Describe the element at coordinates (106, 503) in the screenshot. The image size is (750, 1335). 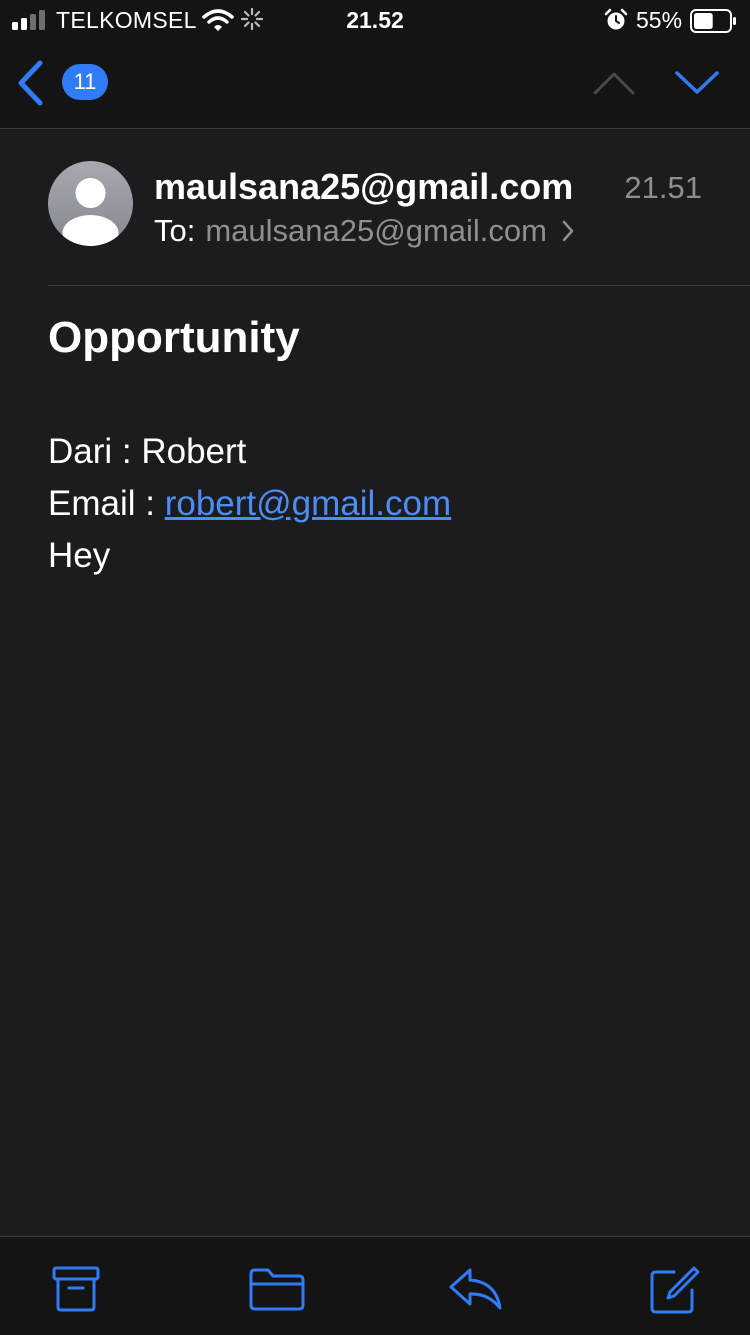
I see `email-prefix: Email :` at that location.